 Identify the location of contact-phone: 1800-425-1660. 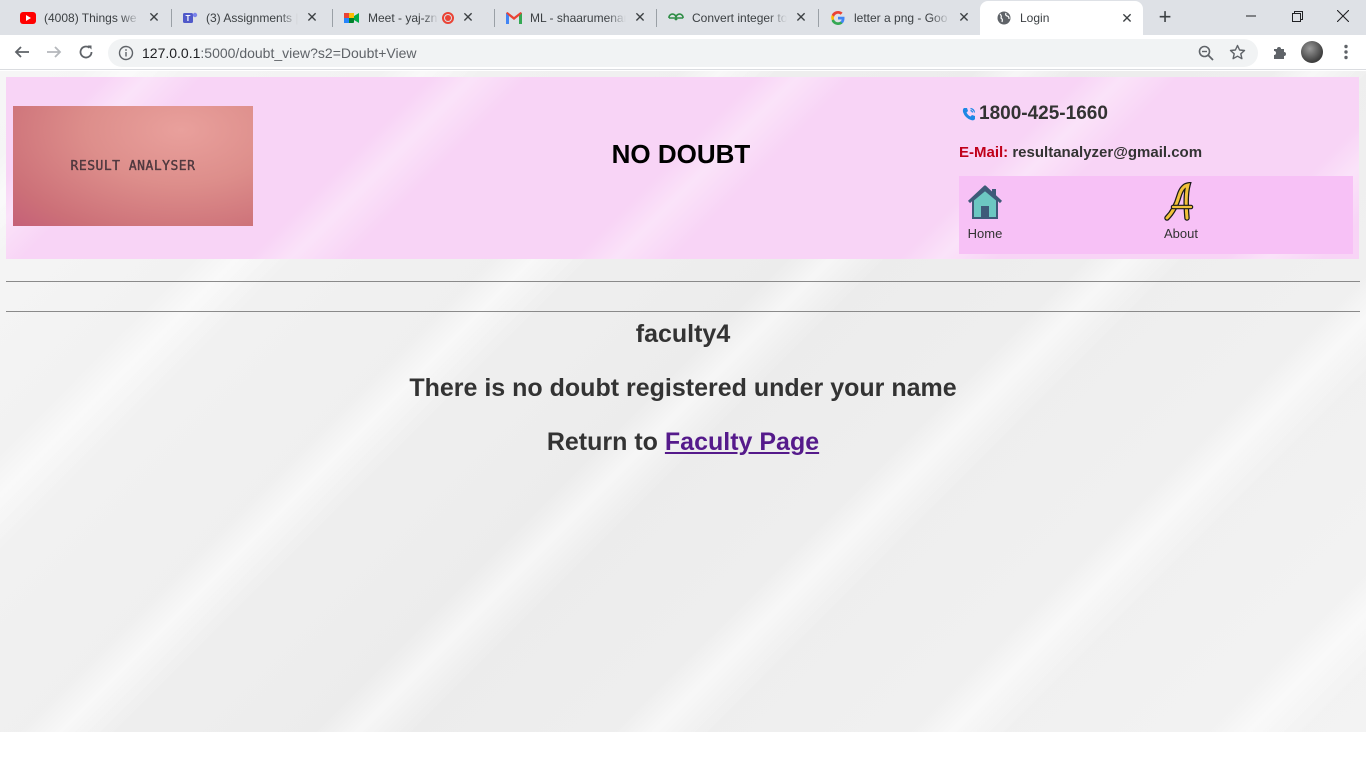
(1034, 114).